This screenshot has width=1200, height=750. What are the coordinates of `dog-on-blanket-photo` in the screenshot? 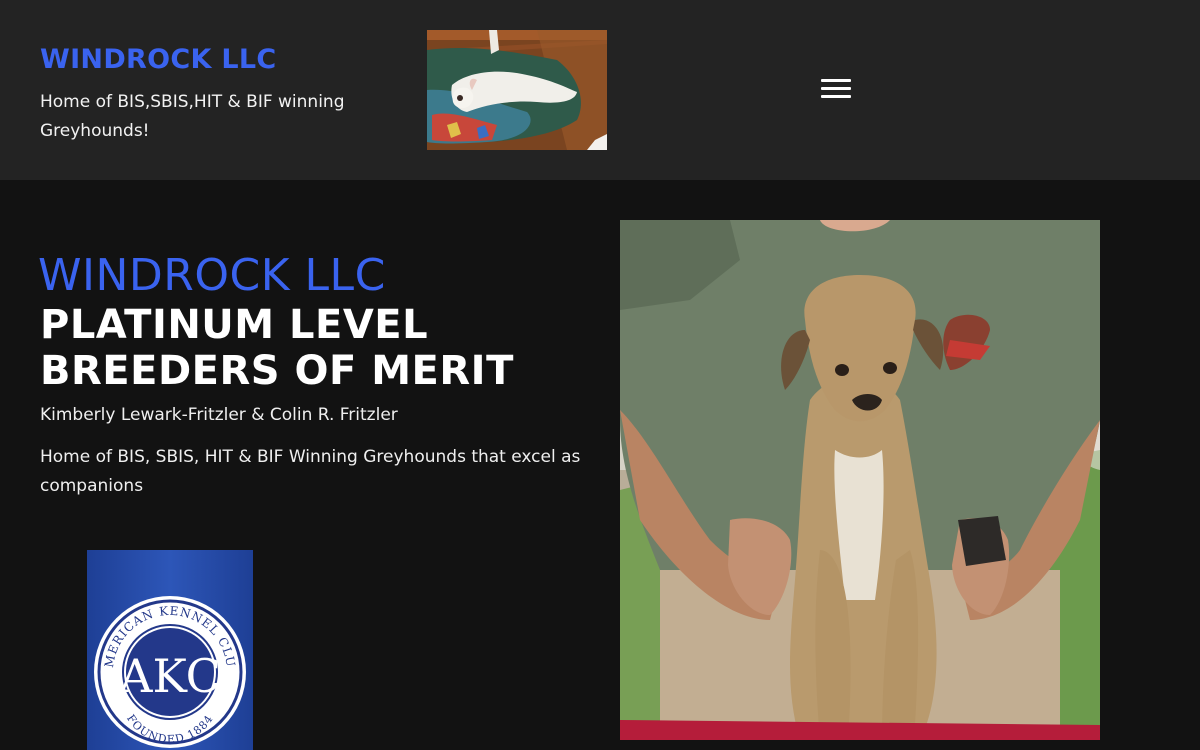 It's located at (517, 90).